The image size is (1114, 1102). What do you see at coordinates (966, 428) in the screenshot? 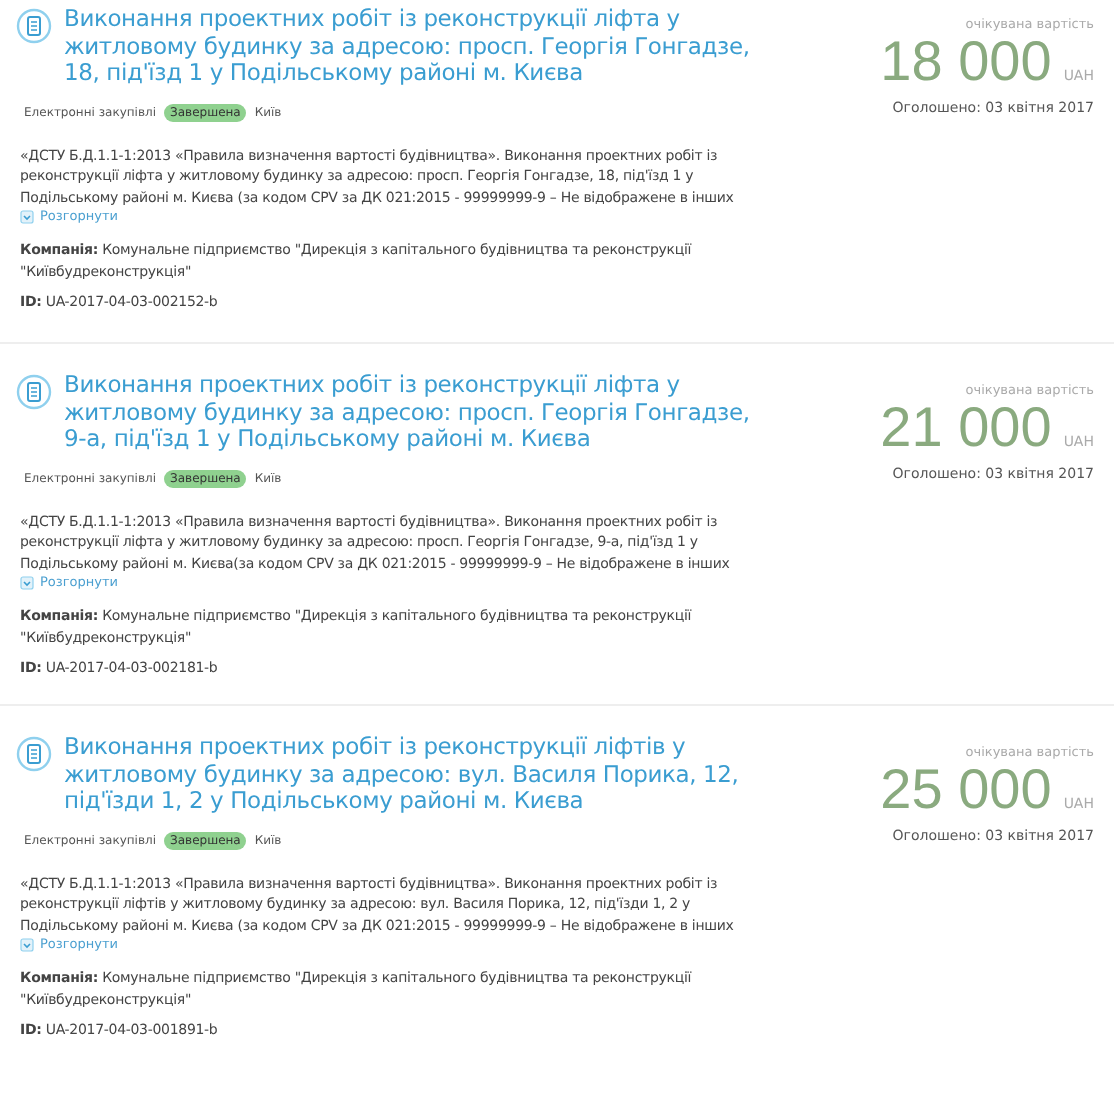
I see `amount-value: 21 000` at bounding box center [966, 428].